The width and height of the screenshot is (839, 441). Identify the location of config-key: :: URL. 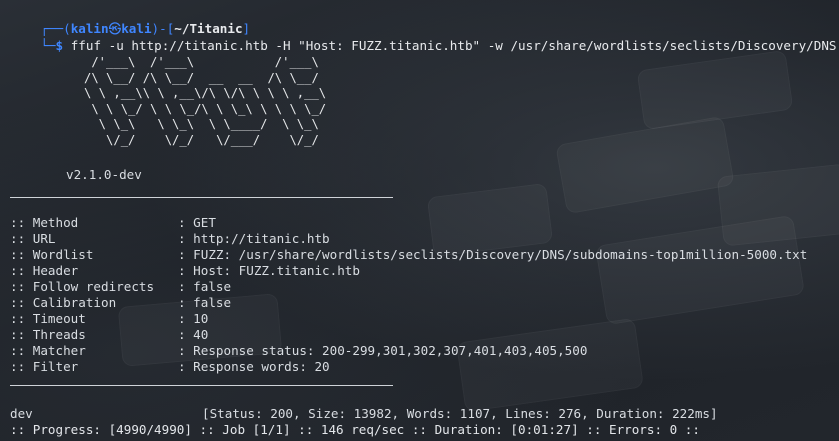
(33, 238).